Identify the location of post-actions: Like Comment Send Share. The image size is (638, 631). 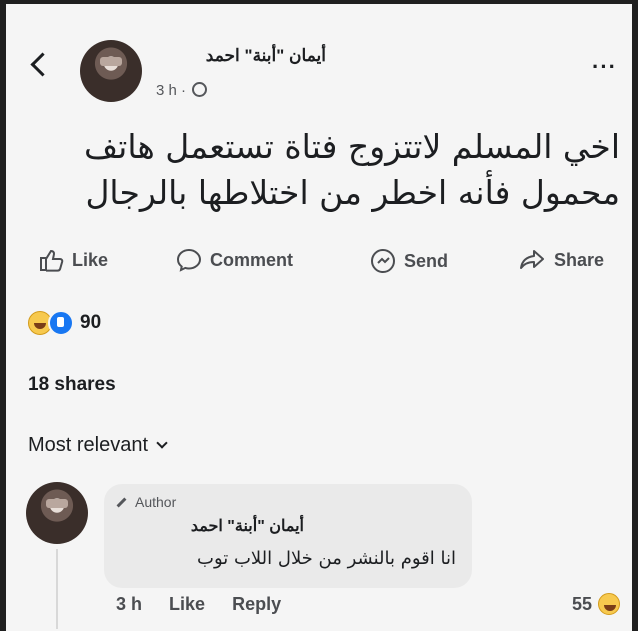
(319, 260).